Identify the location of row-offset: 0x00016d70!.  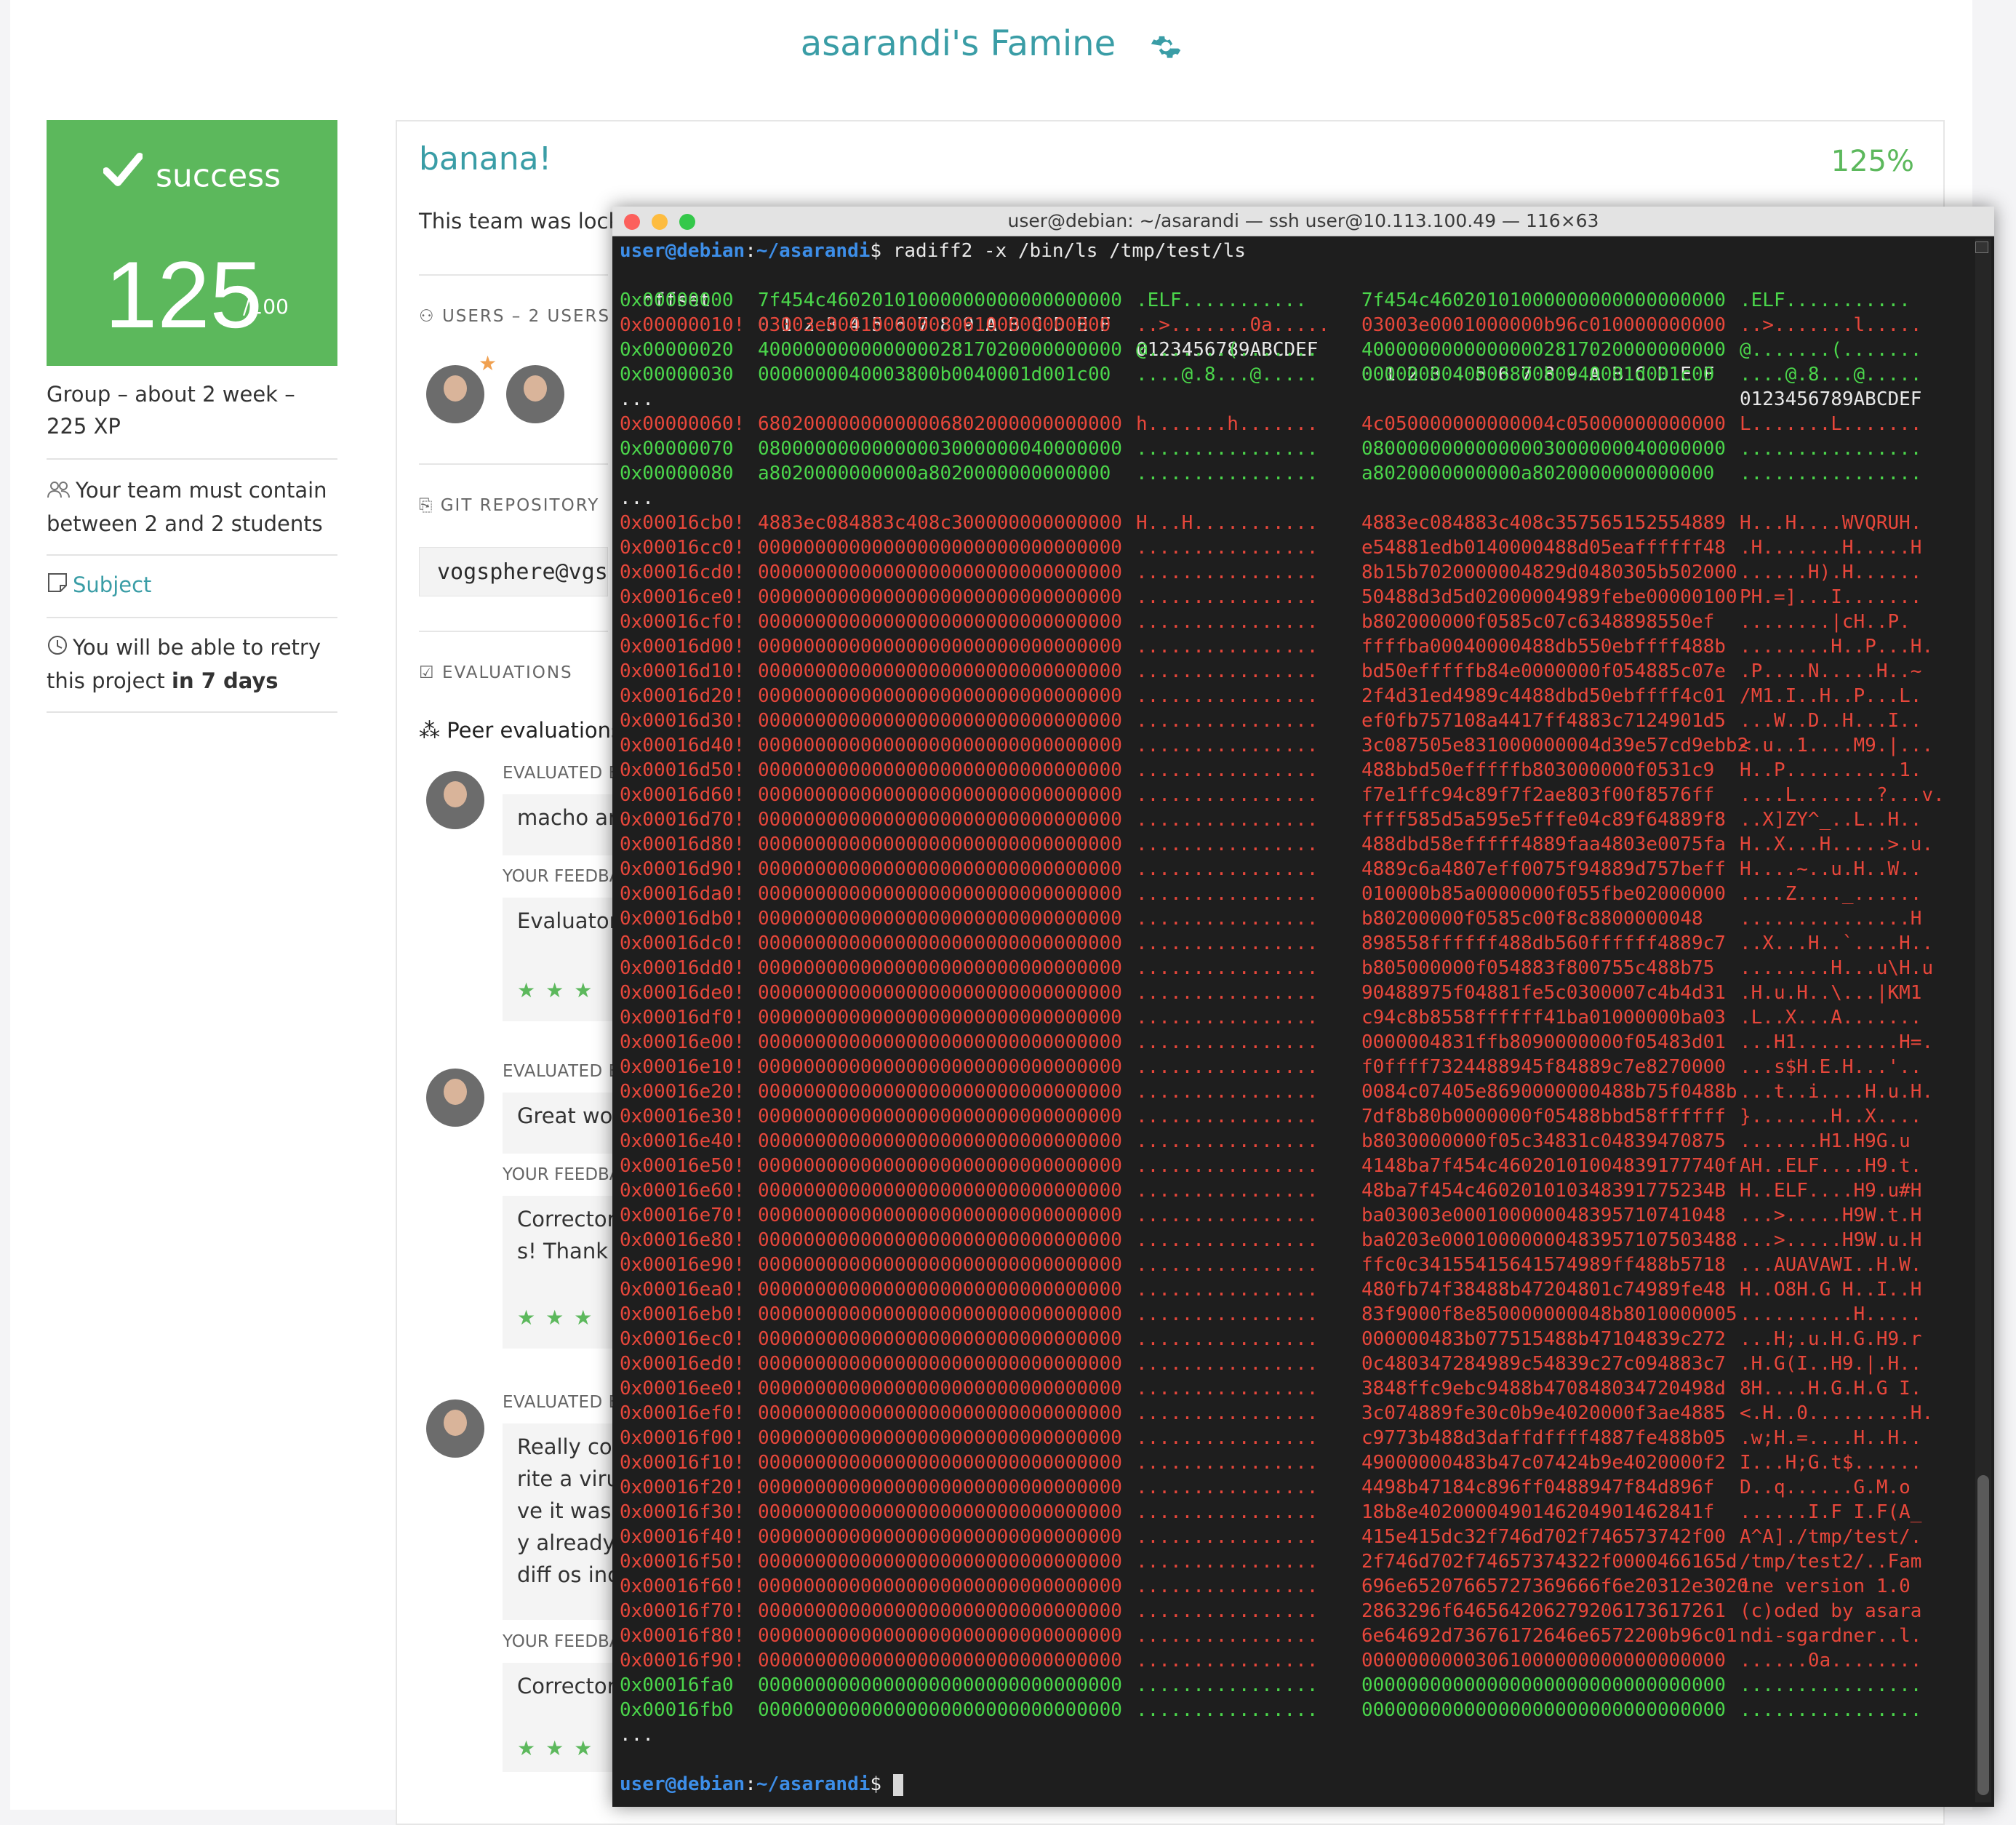
(682, 820).